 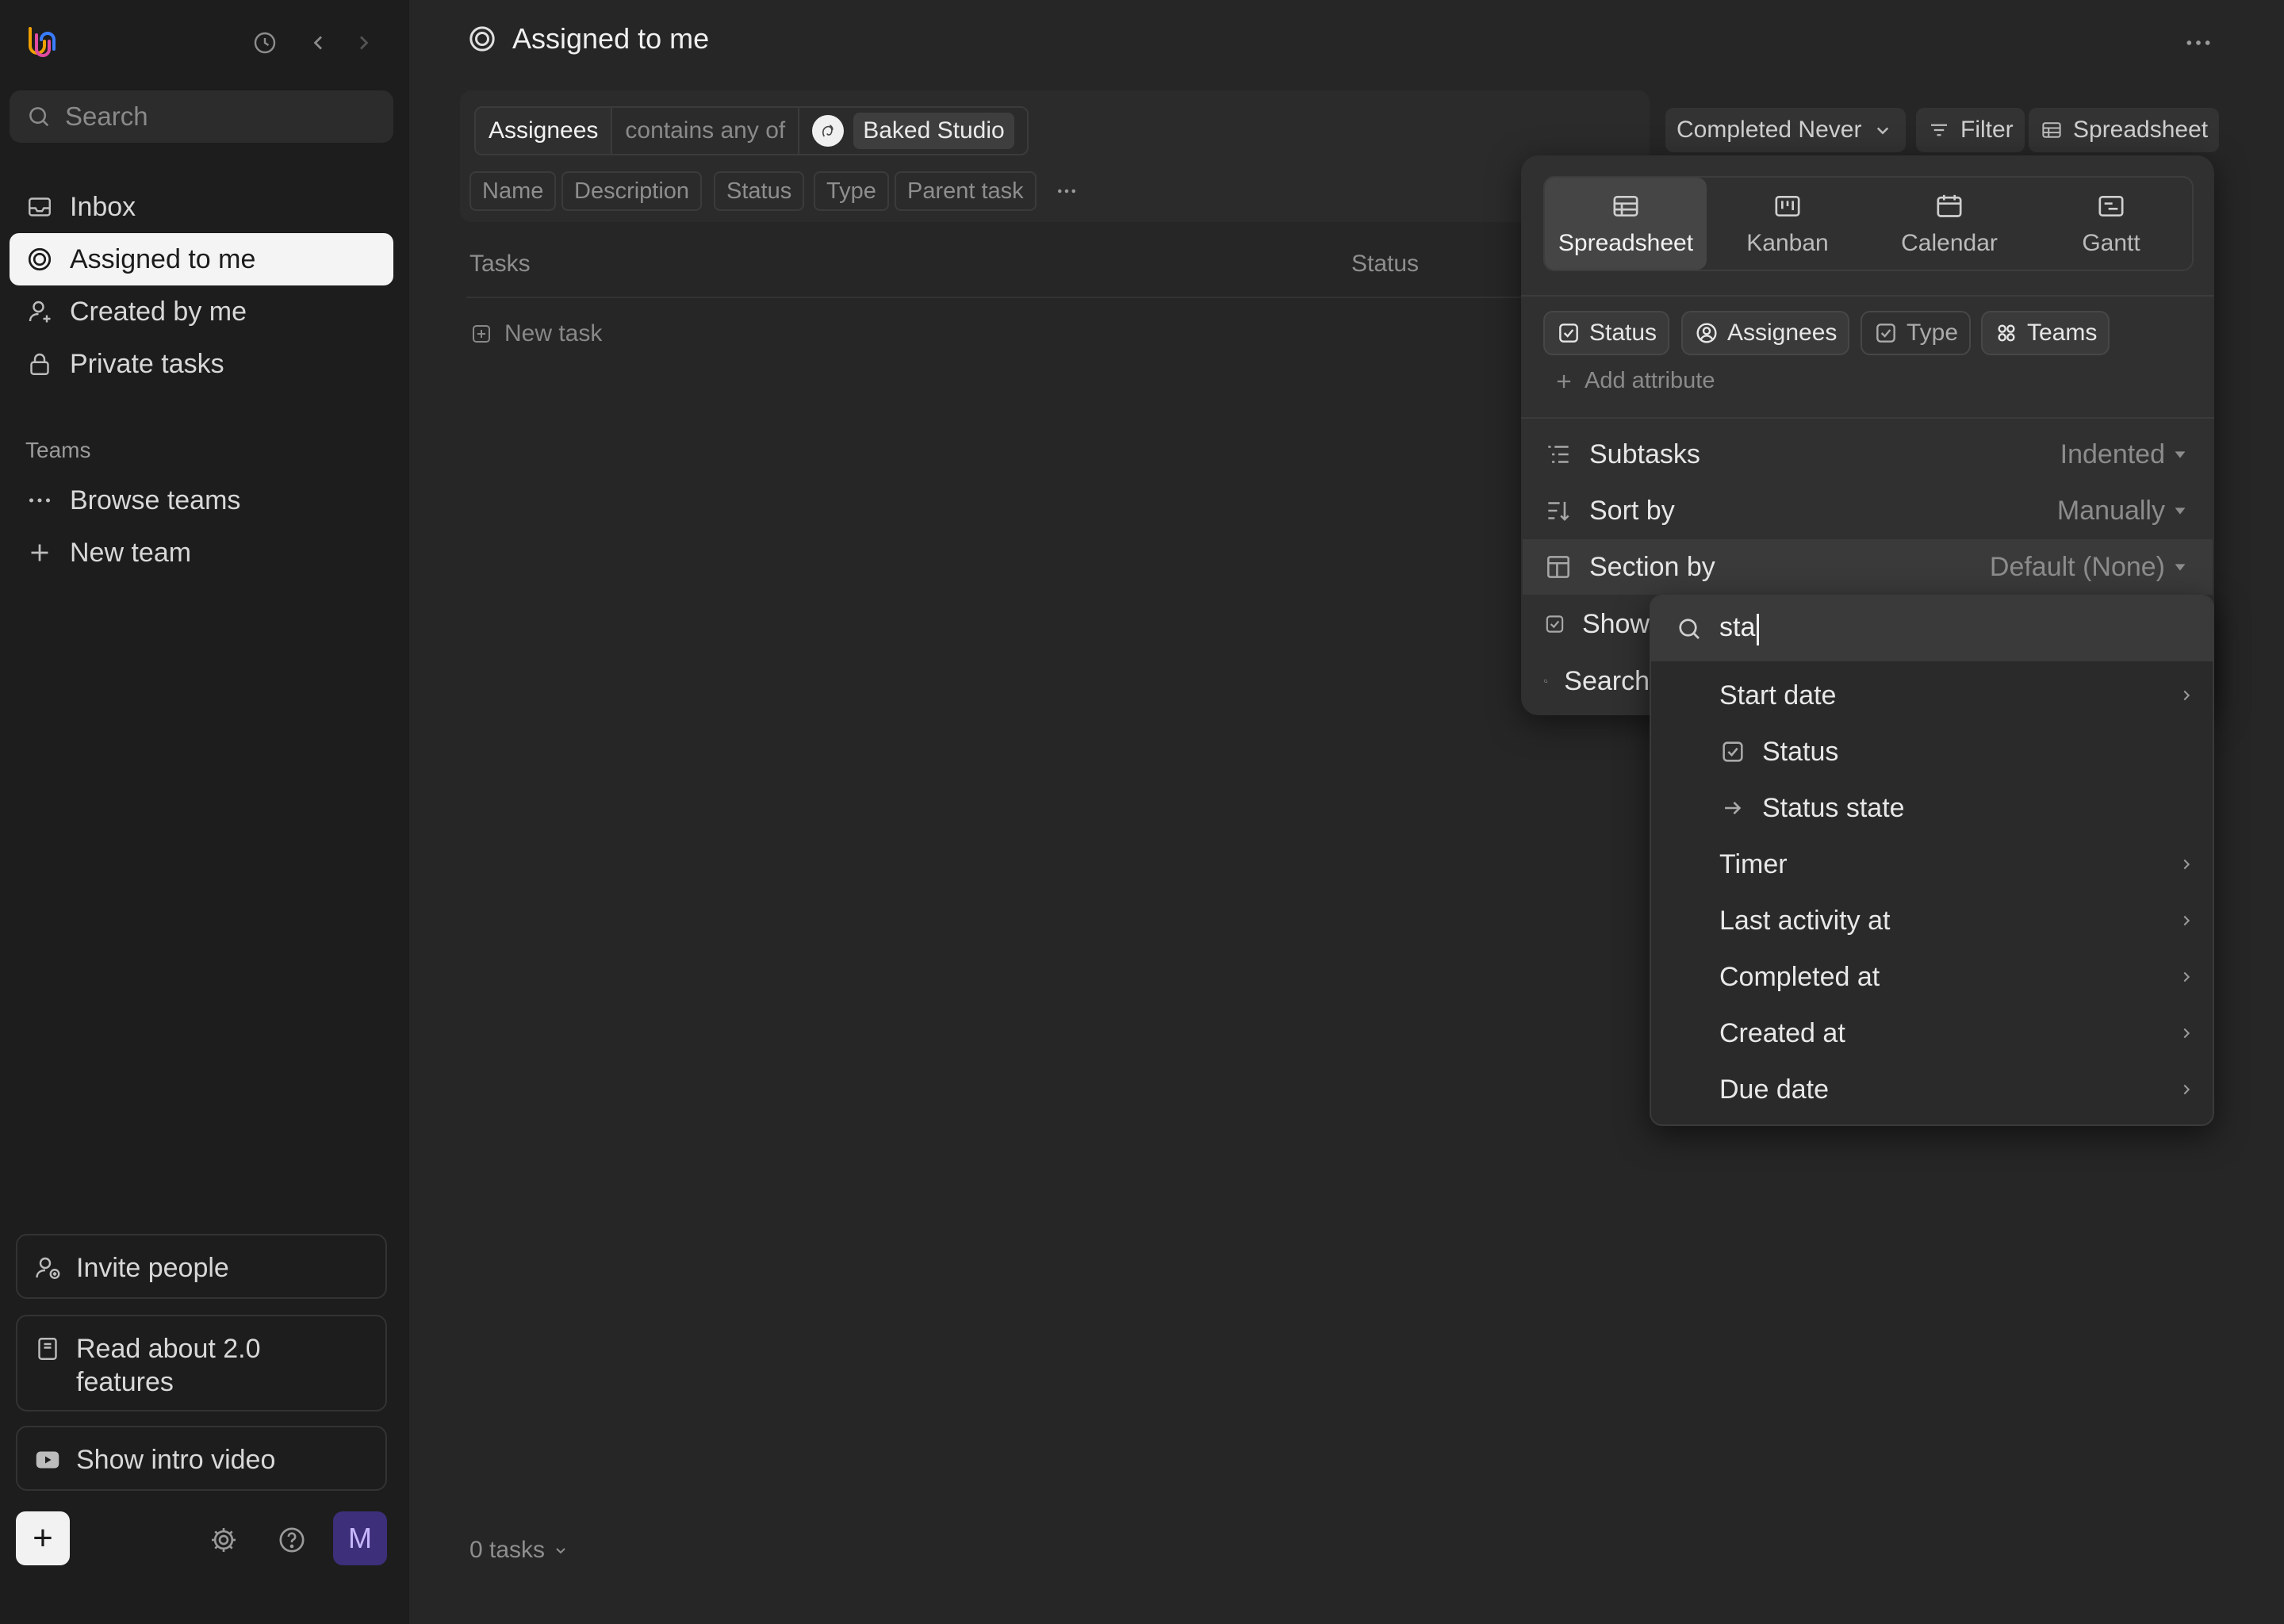 What do you see at coordinates (201, 116) in the screenshot?
I see `sidebar-search-input: Search` at bounding box center [201, 116].